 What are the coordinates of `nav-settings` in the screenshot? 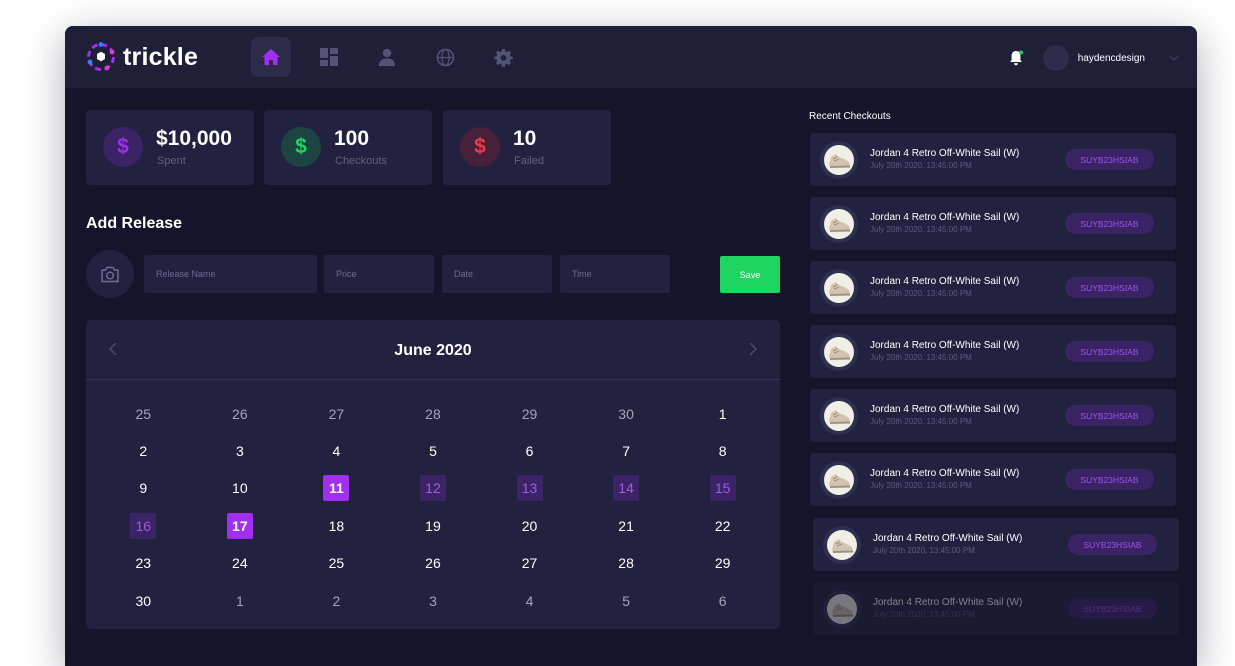 It's located at (503, 57).